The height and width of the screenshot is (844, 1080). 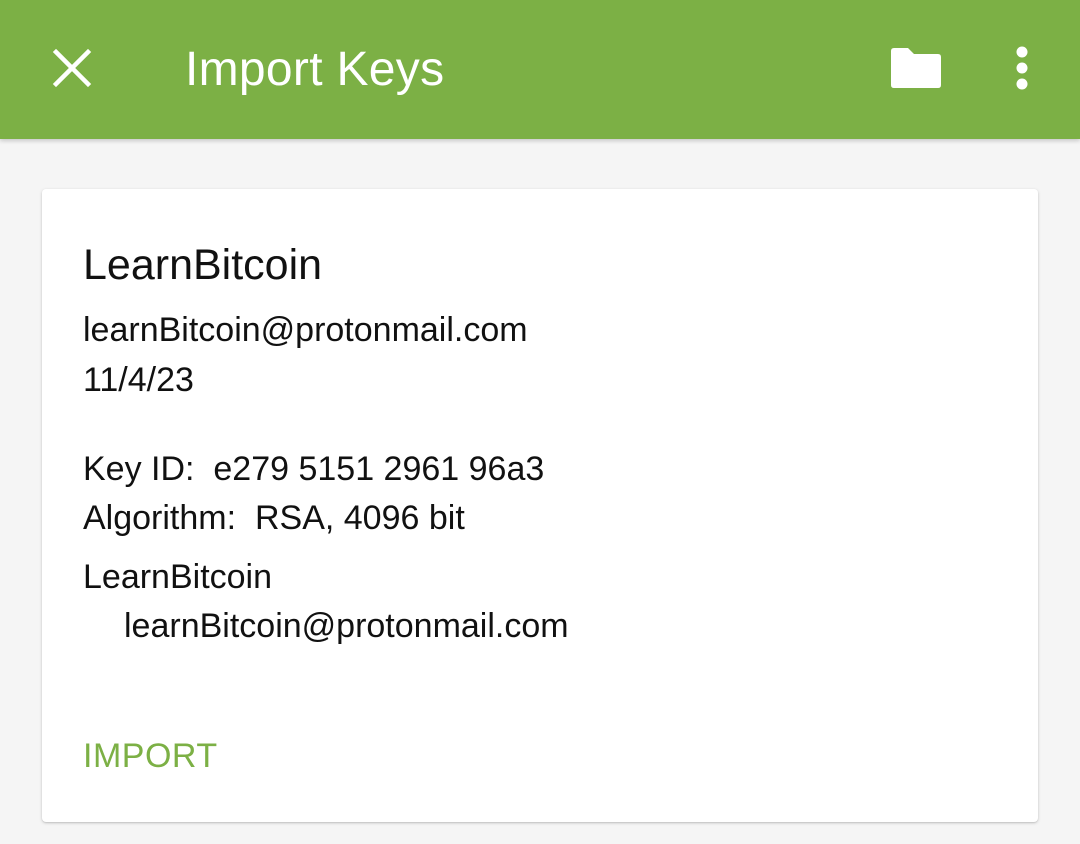 I want to click on close-icon, so click(x=72, y=68).